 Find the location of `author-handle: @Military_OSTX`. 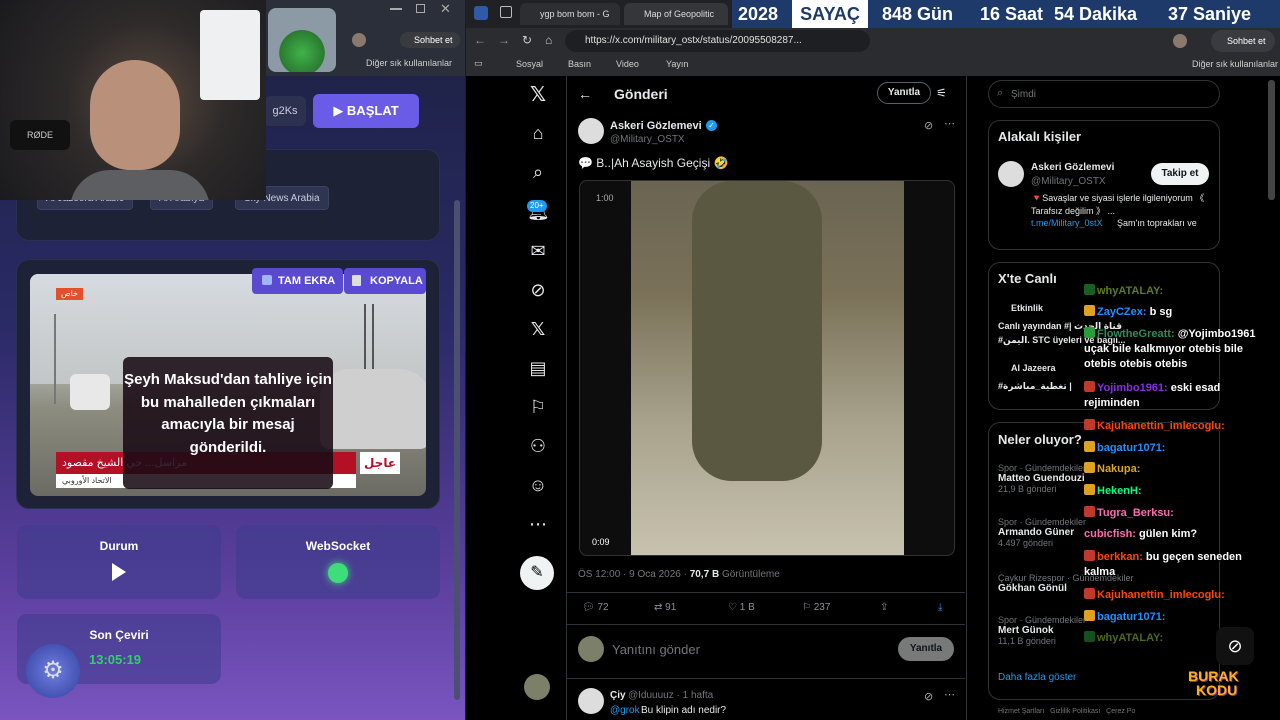

author-handle: @Military_OSTX is located at coordinates (647, 139).